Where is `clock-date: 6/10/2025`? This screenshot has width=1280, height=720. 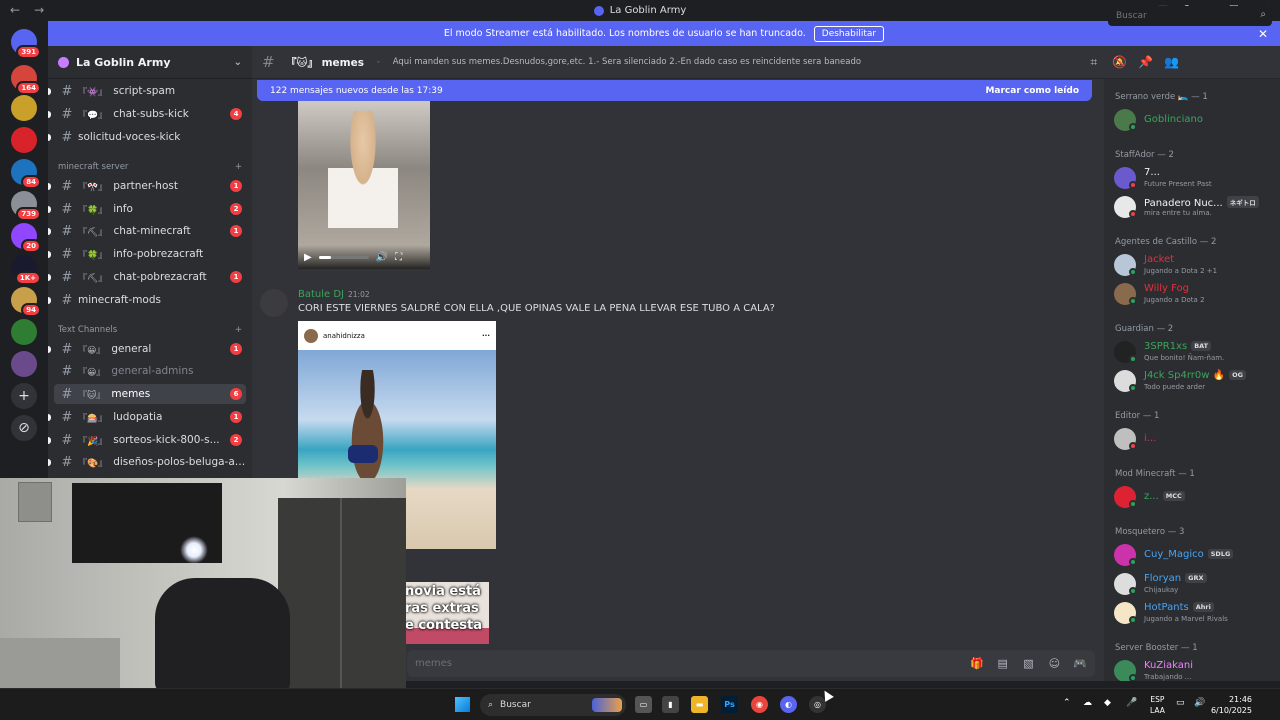 clock-date: 6/10/2025 is located at coordinates (1231, 710).